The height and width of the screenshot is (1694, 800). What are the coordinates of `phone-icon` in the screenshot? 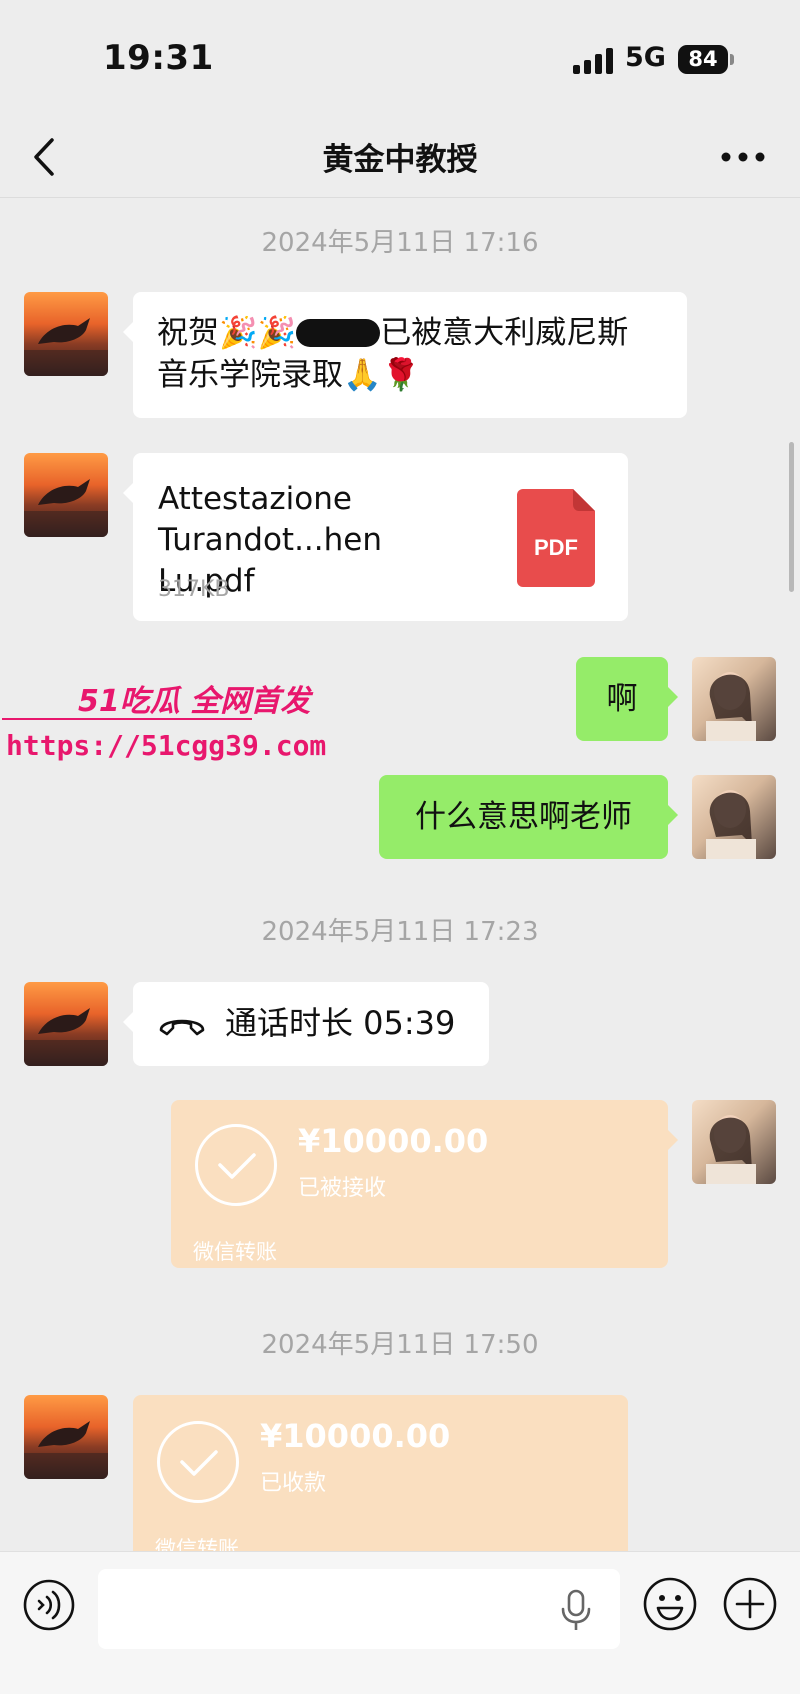 It's located at (182, 1027).